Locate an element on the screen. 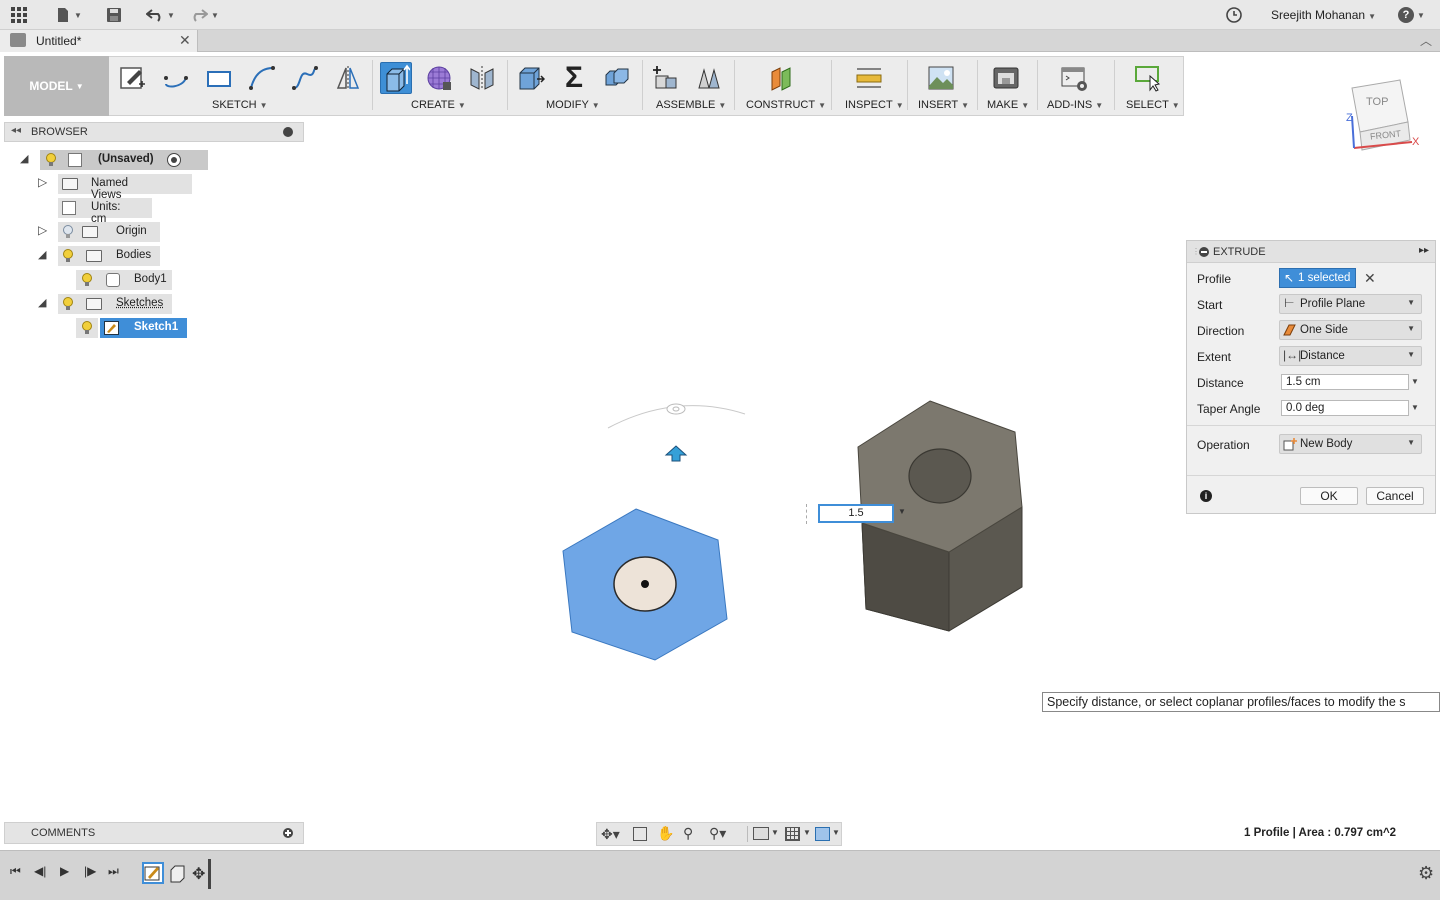  collapse-toolbar-icon: ︿ is located at coordinates (1426, 40).